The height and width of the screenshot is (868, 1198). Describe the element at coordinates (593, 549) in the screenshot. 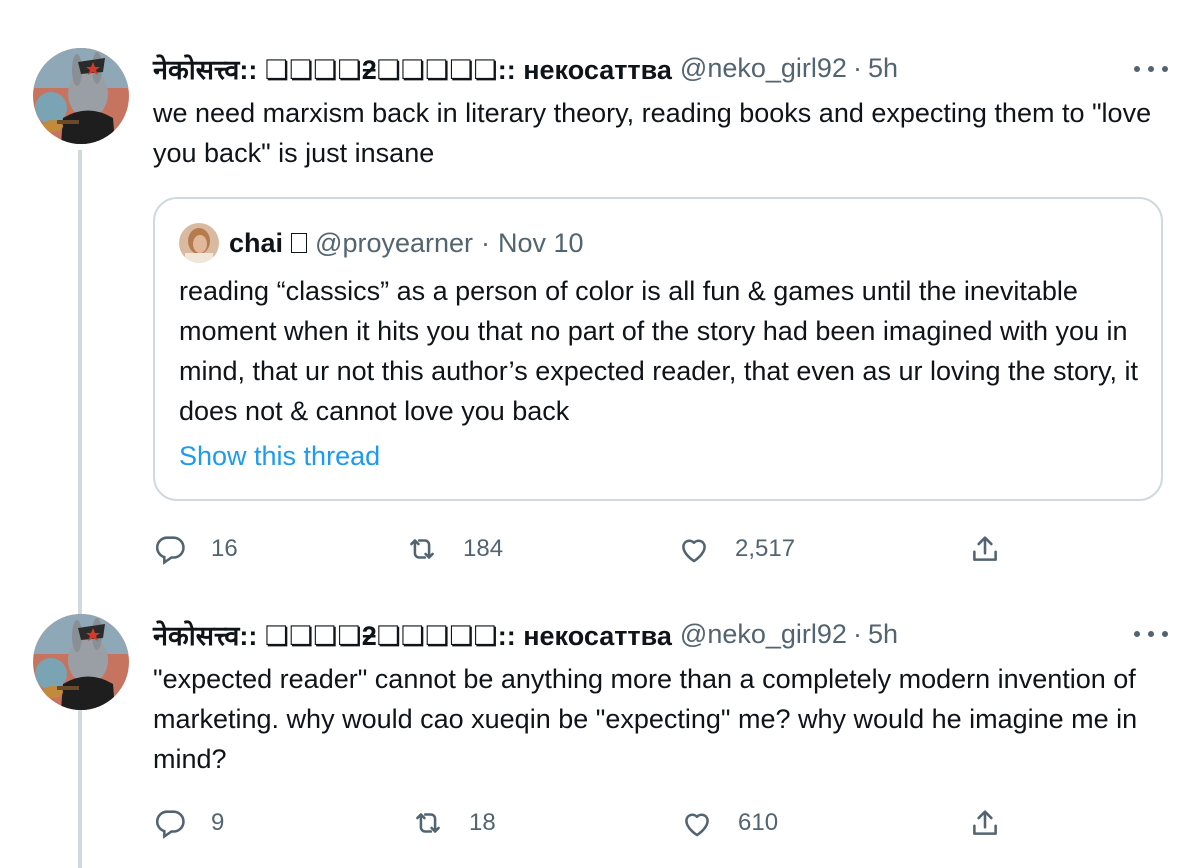

I see `tweet-actions: 16 184 2,517` at that location.